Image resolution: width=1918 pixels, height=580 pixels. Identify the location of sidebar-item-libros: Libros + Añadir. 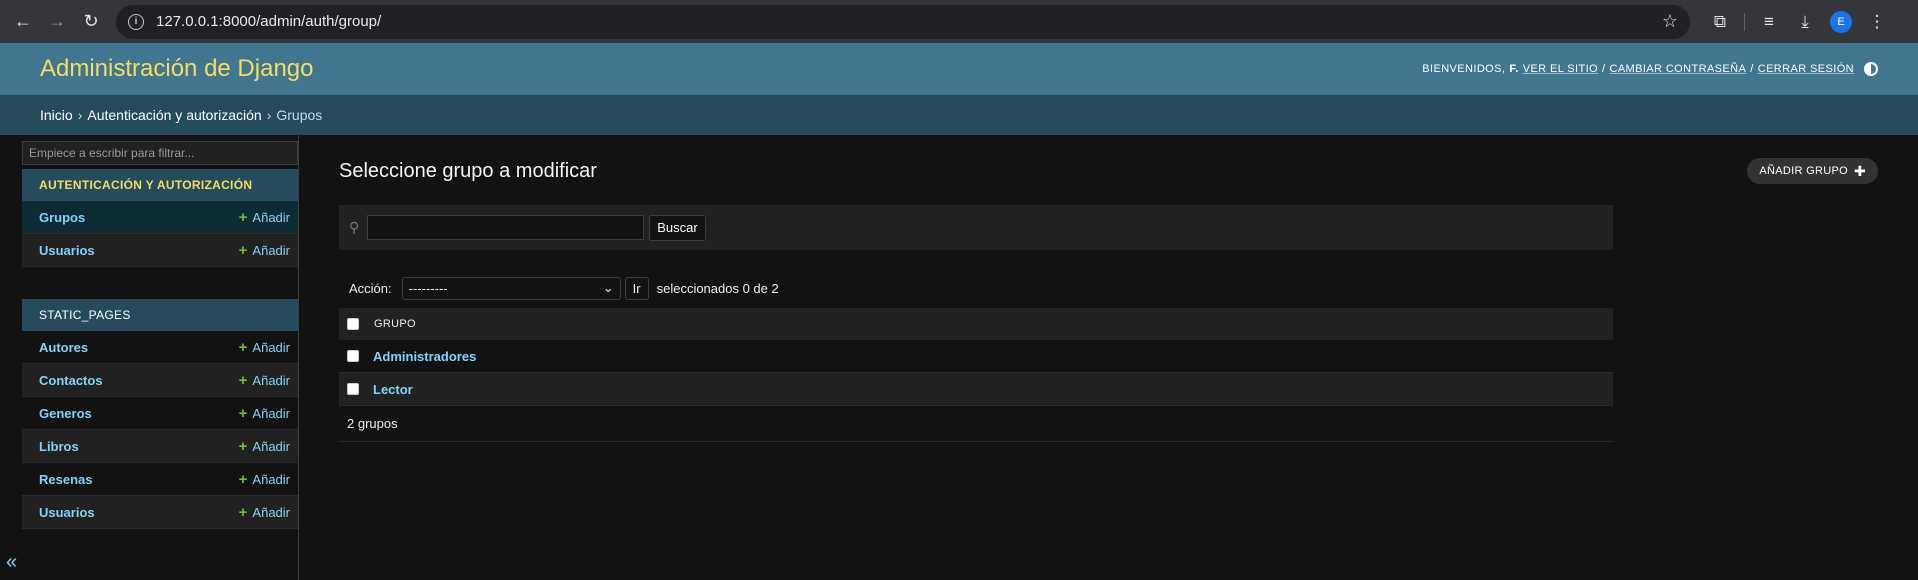
(160, 446).